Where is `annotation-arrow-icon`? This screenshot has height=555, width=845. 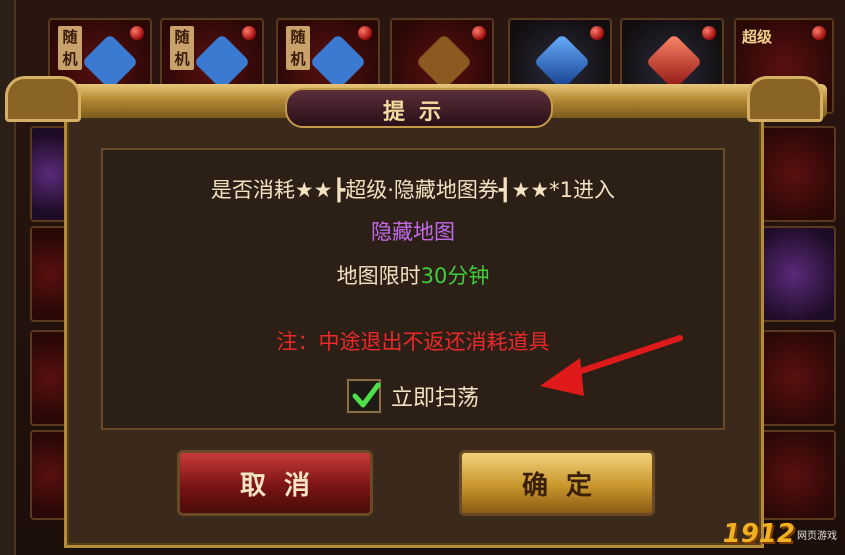 annotation-arrow-icon is located at coordinates (611, 365).